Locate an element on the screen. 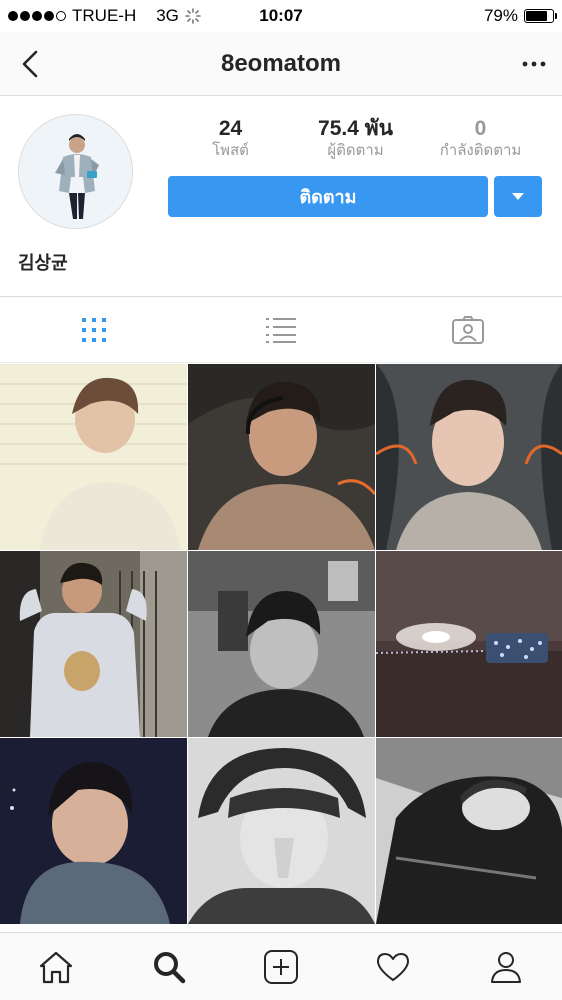 Image resolution: width=562 pixels, height=1000 pixels. bottom-tab-bar is located at coordinates (281, 966).